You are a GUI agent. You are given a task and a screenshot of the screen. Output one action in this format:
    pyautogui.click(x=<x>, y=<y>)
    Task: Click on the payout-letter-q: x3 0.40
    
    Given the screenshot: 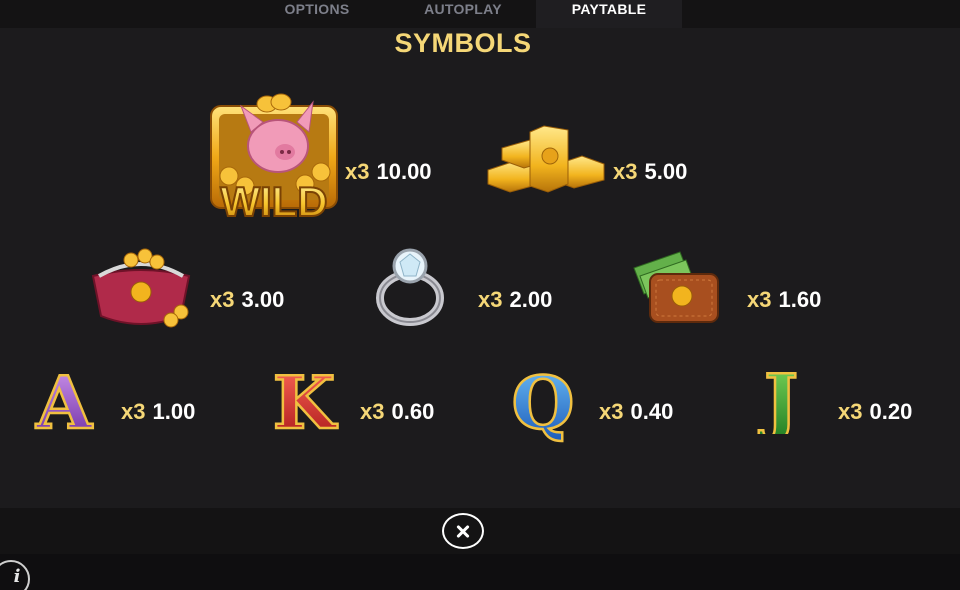 What is the action you would take?
    pyautogui.click(x=636, y=411)
    